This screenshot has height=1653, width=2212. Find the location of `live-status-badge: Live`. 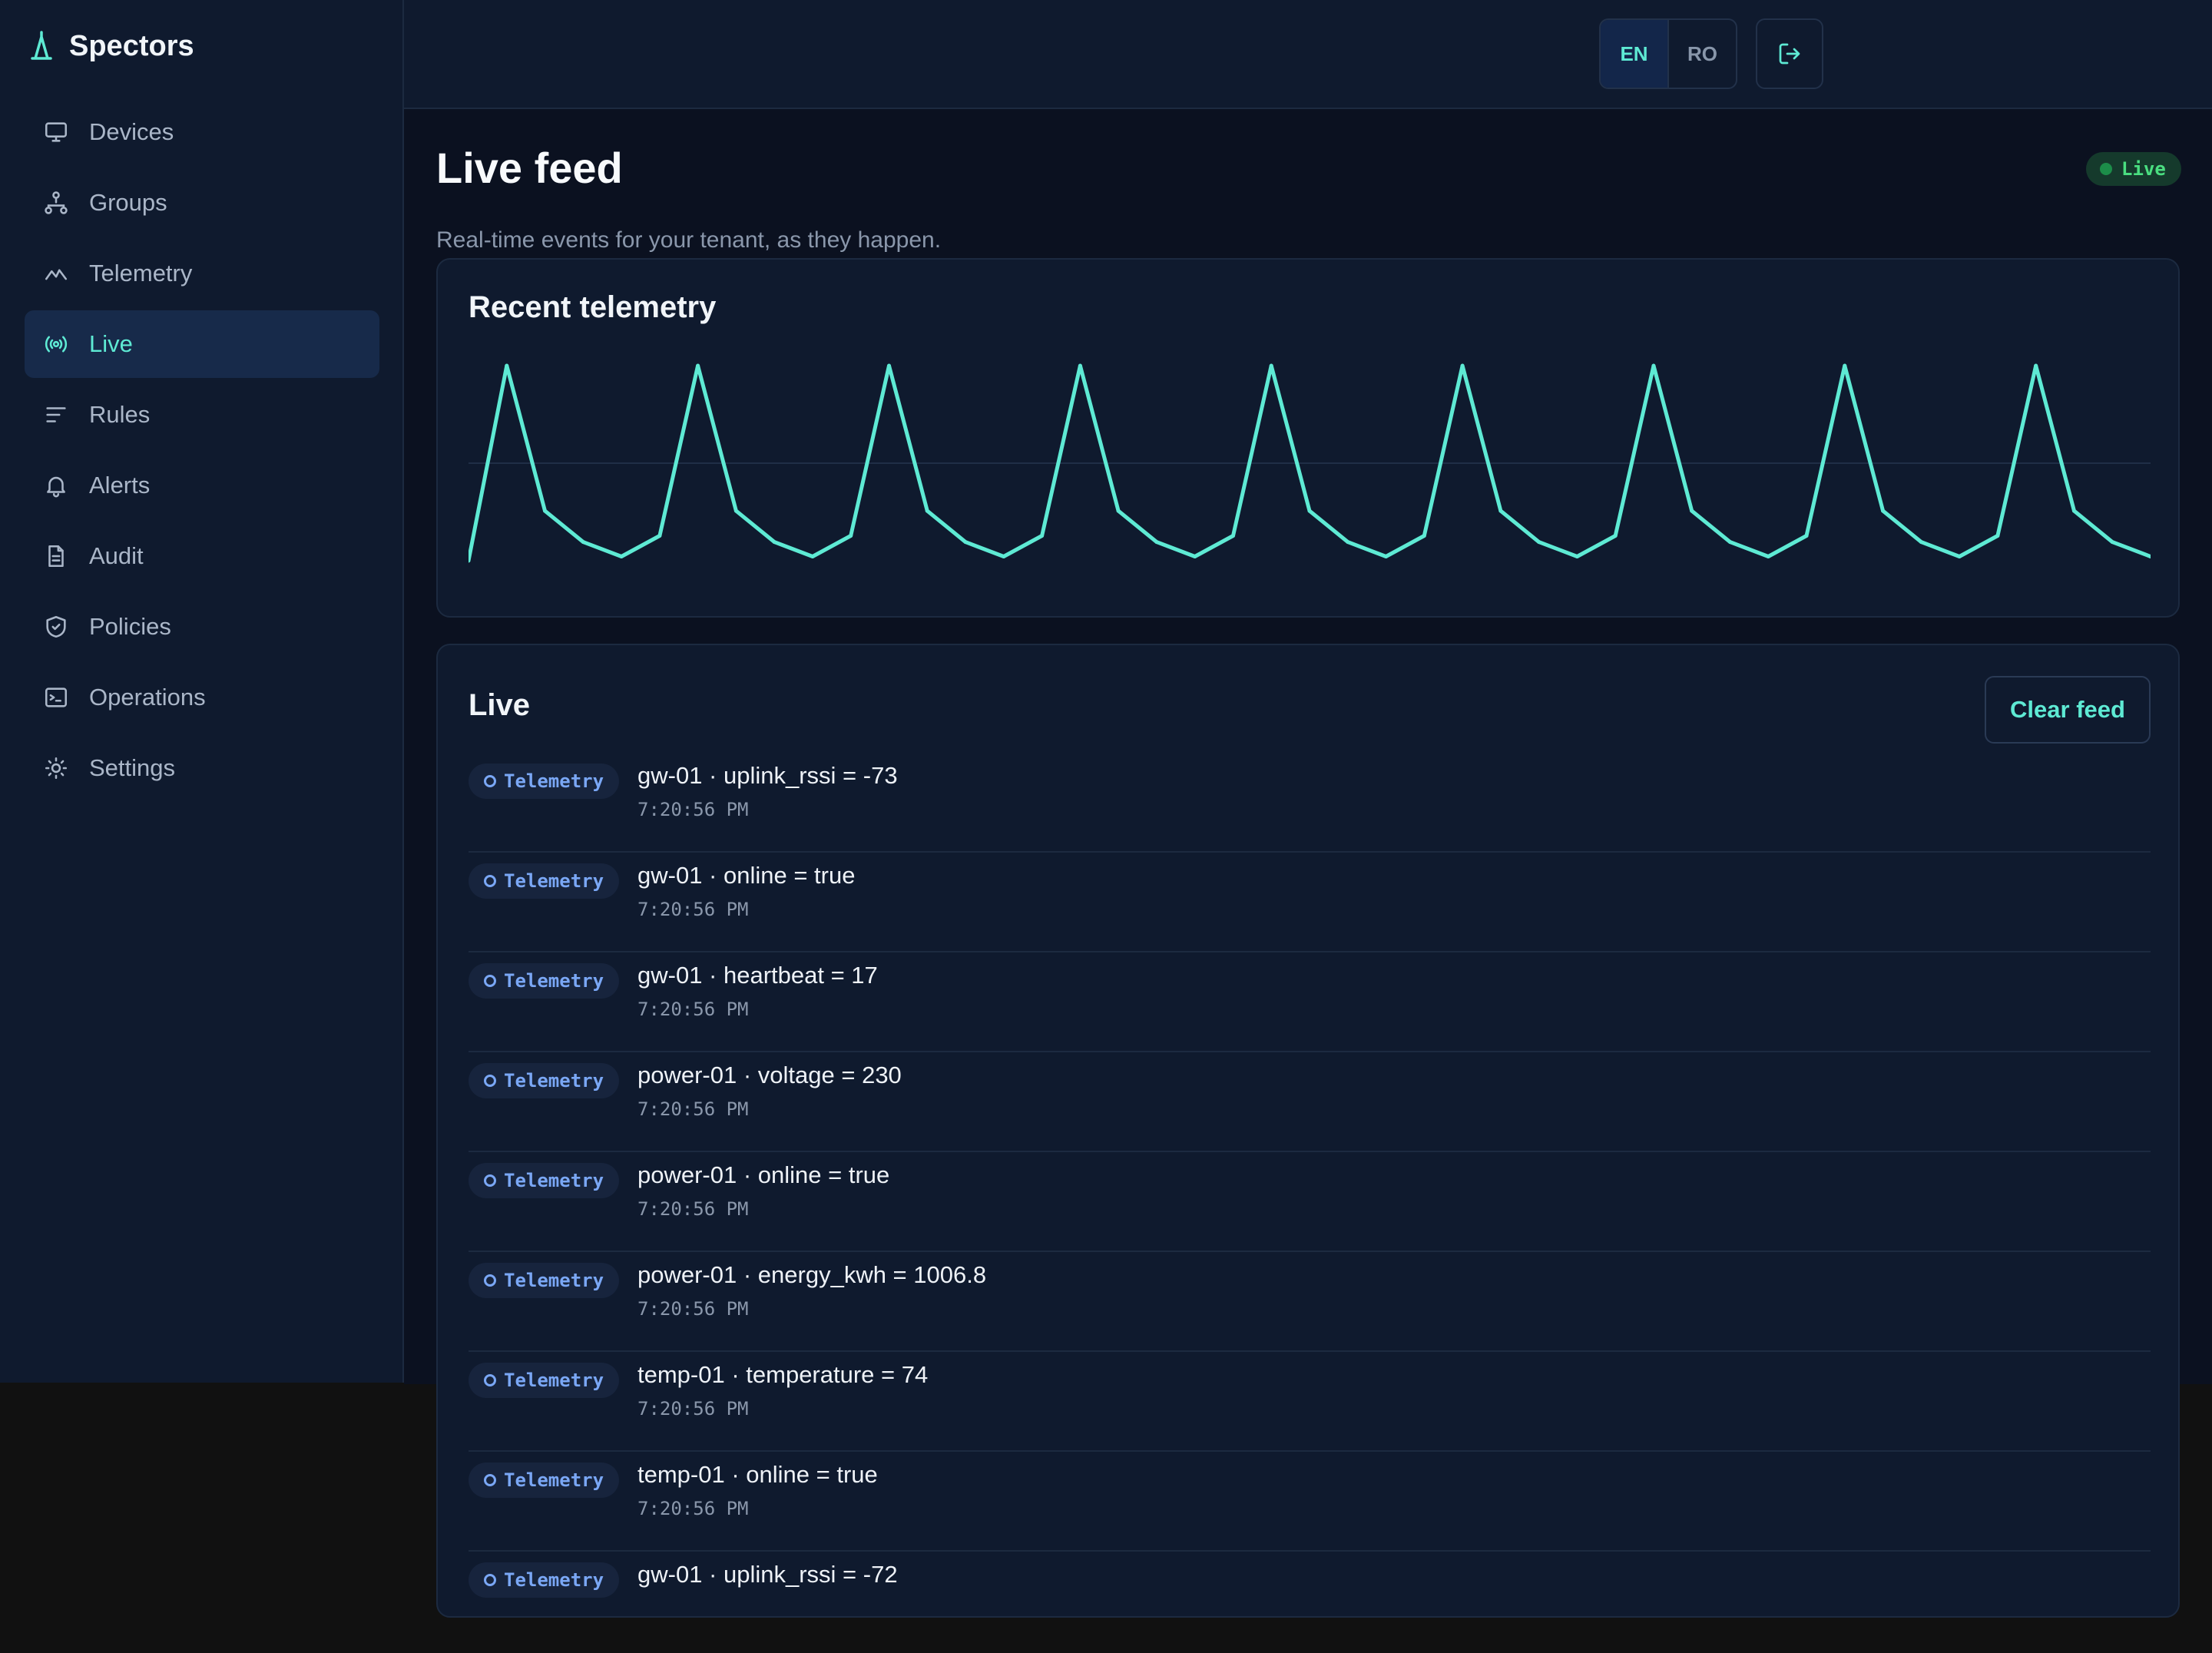

live-status-badge: Live is located at coordinates (2133, 169).